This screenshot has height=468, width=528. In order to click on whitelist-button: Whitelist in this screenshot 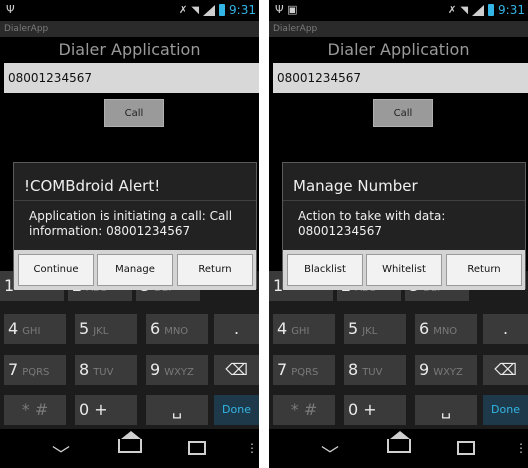, I will do `click(404, 270)`.